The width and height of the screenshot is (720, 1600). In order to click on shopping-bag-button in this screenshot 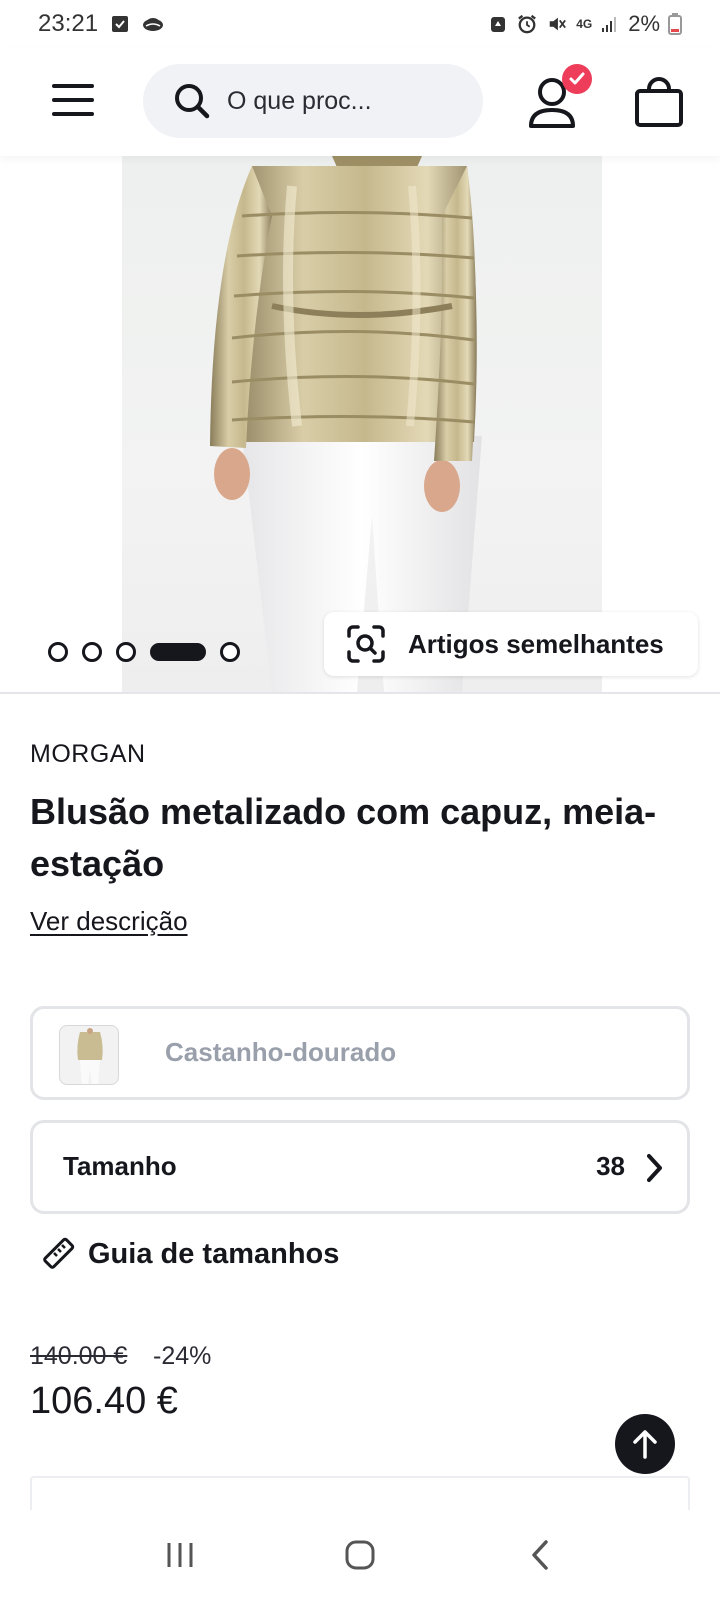, I will do `click(659, 102)`.